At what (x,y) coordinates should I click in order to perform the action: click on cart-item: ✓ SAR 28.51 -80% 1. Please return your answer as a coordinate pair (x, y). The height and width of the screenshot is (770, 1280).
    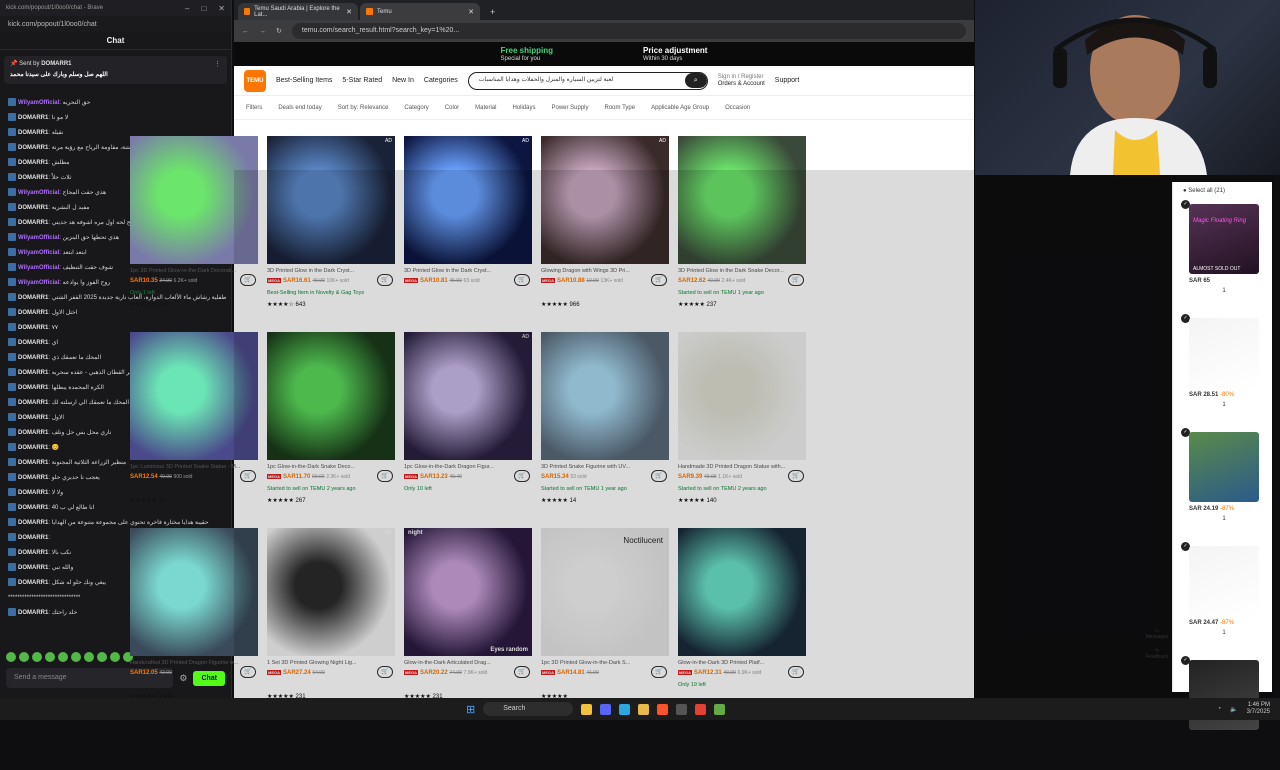
    Looking at the image, I should click on (1220, 371).